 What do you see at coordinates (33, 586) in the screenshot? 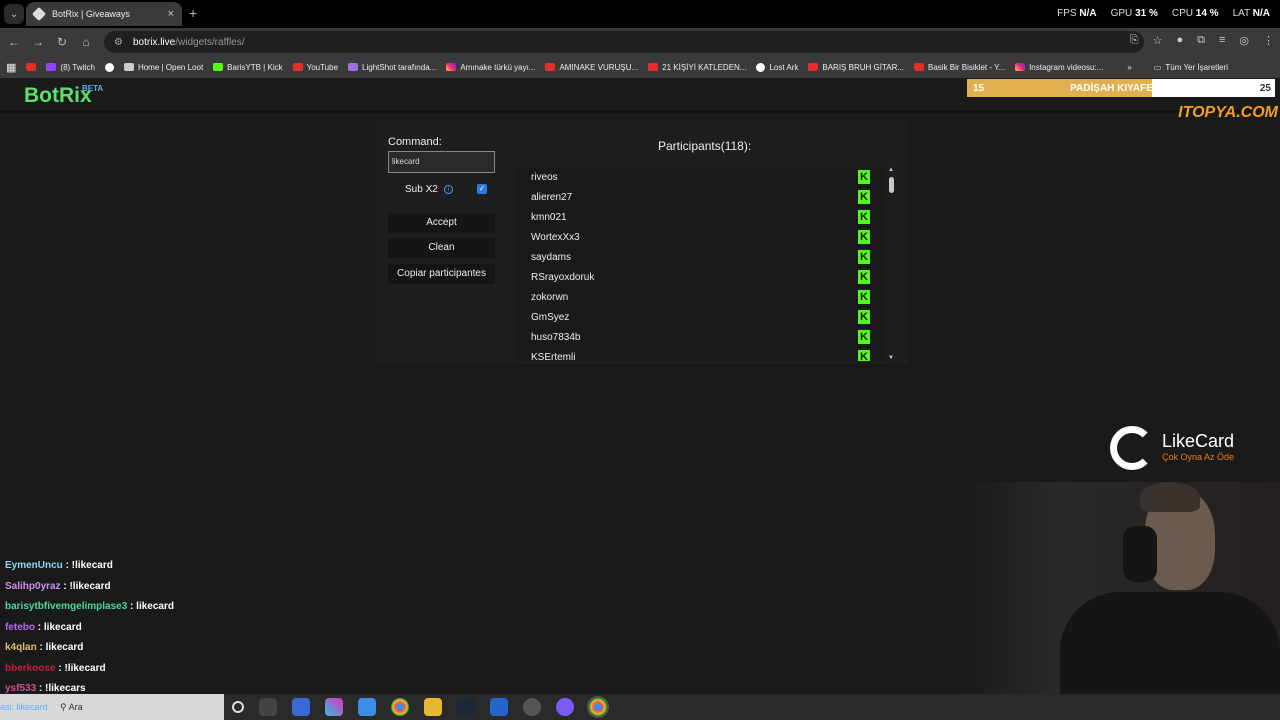
I see `chat-username: Salihp0yraz` at bounding box center [33, 586].